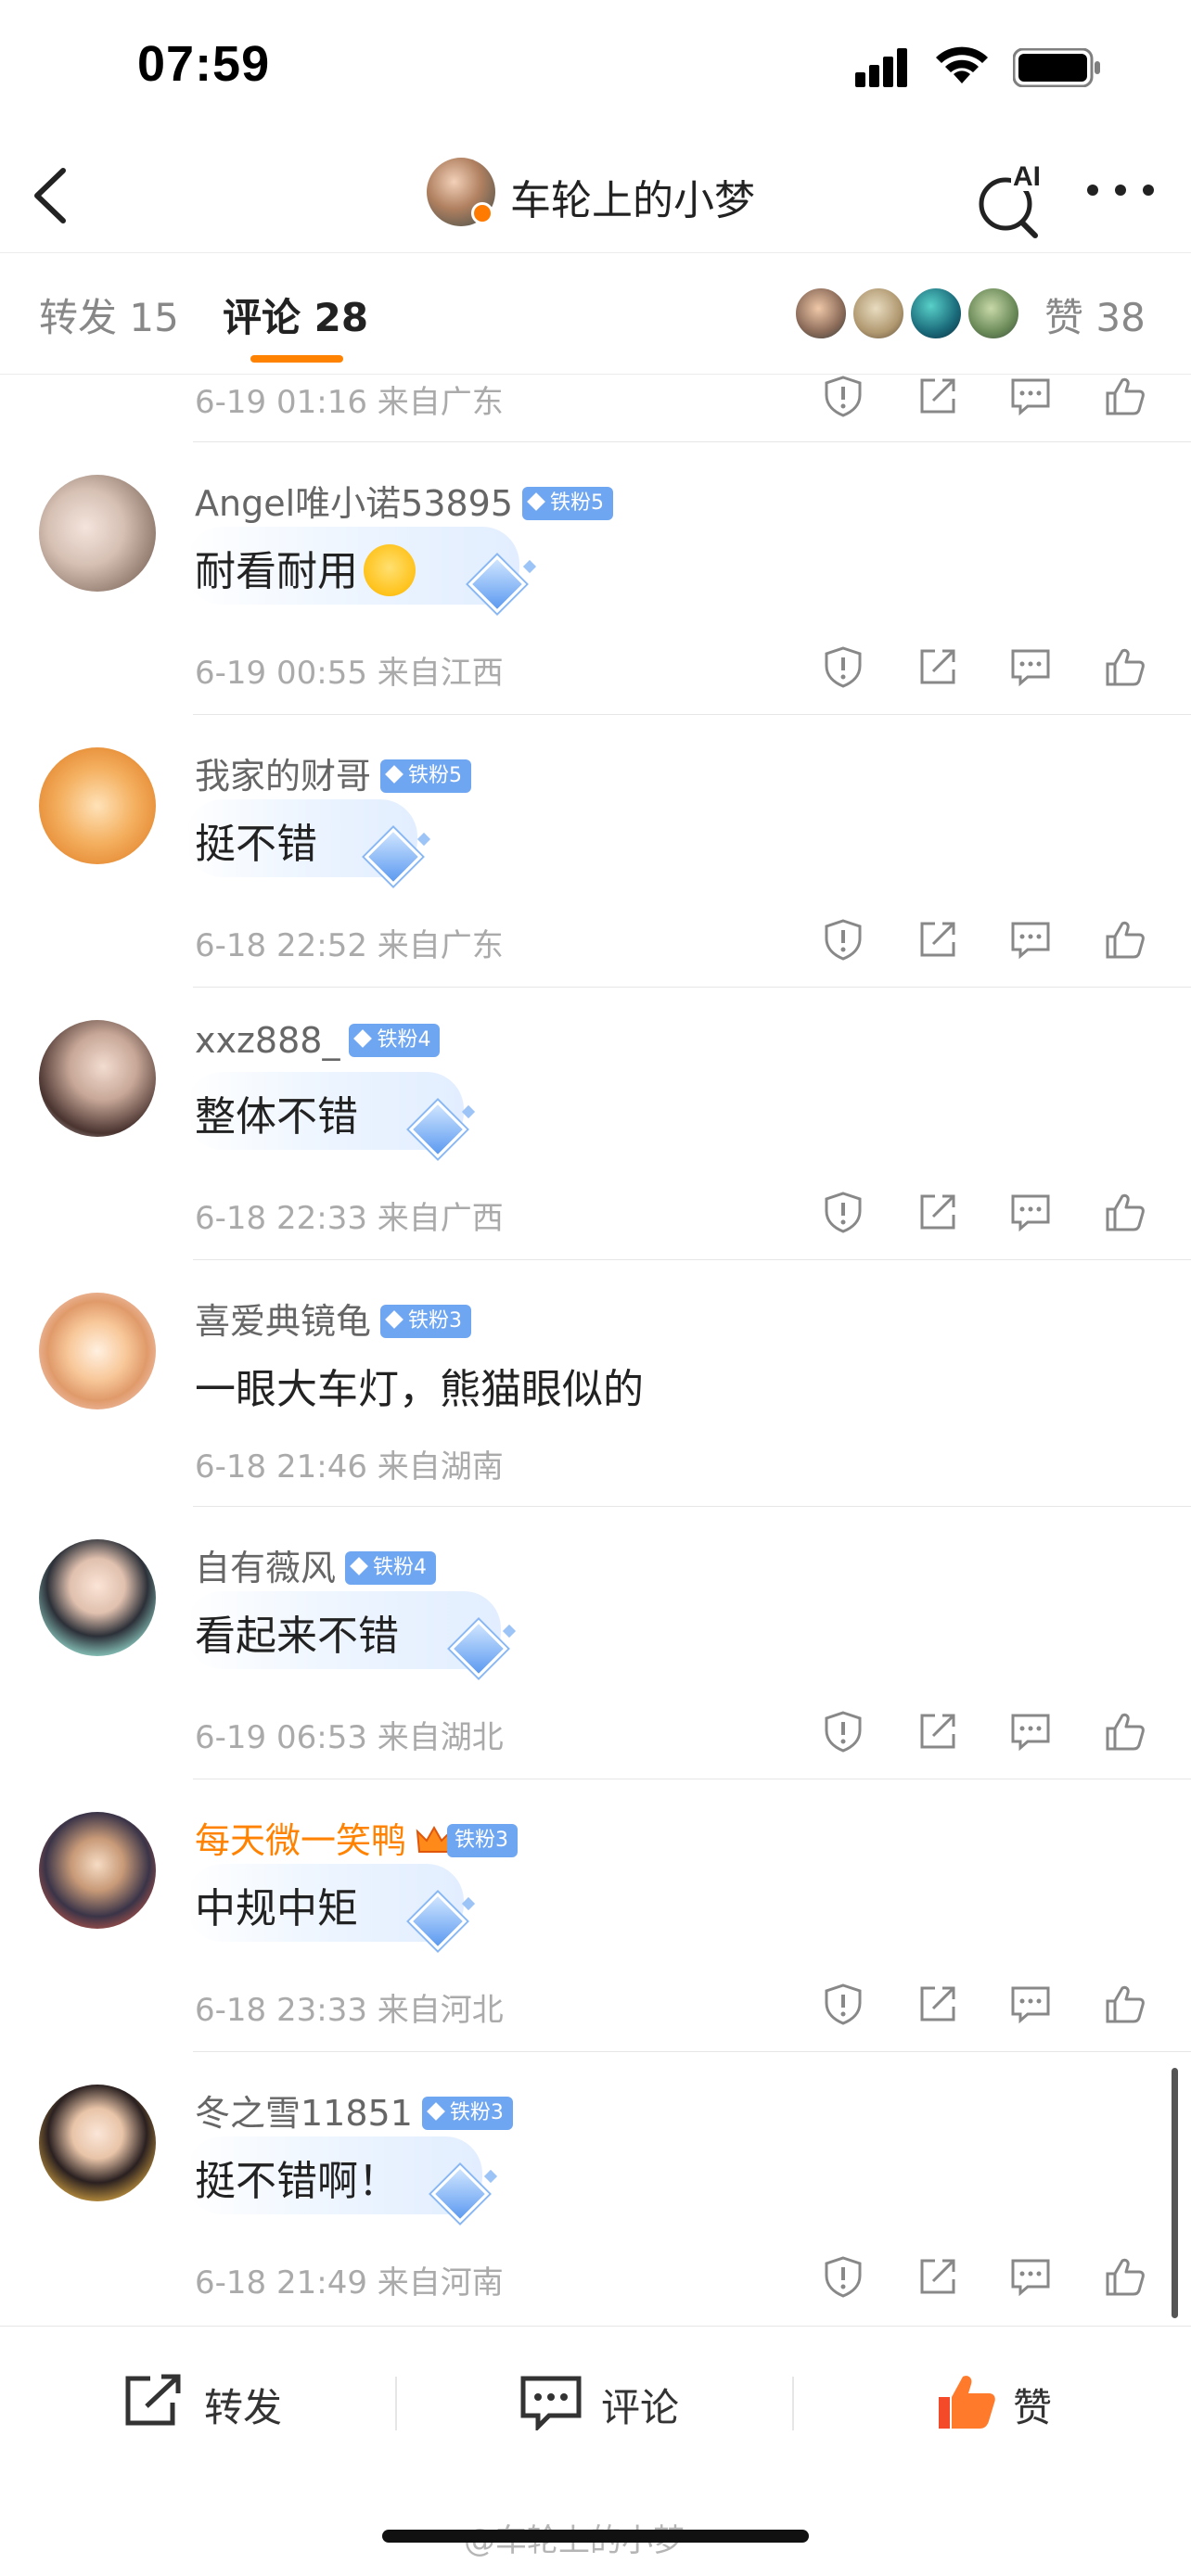 The width and height of the screenshot is (1191, 2576). I want to click on battery-icon, so click(1056, 67).